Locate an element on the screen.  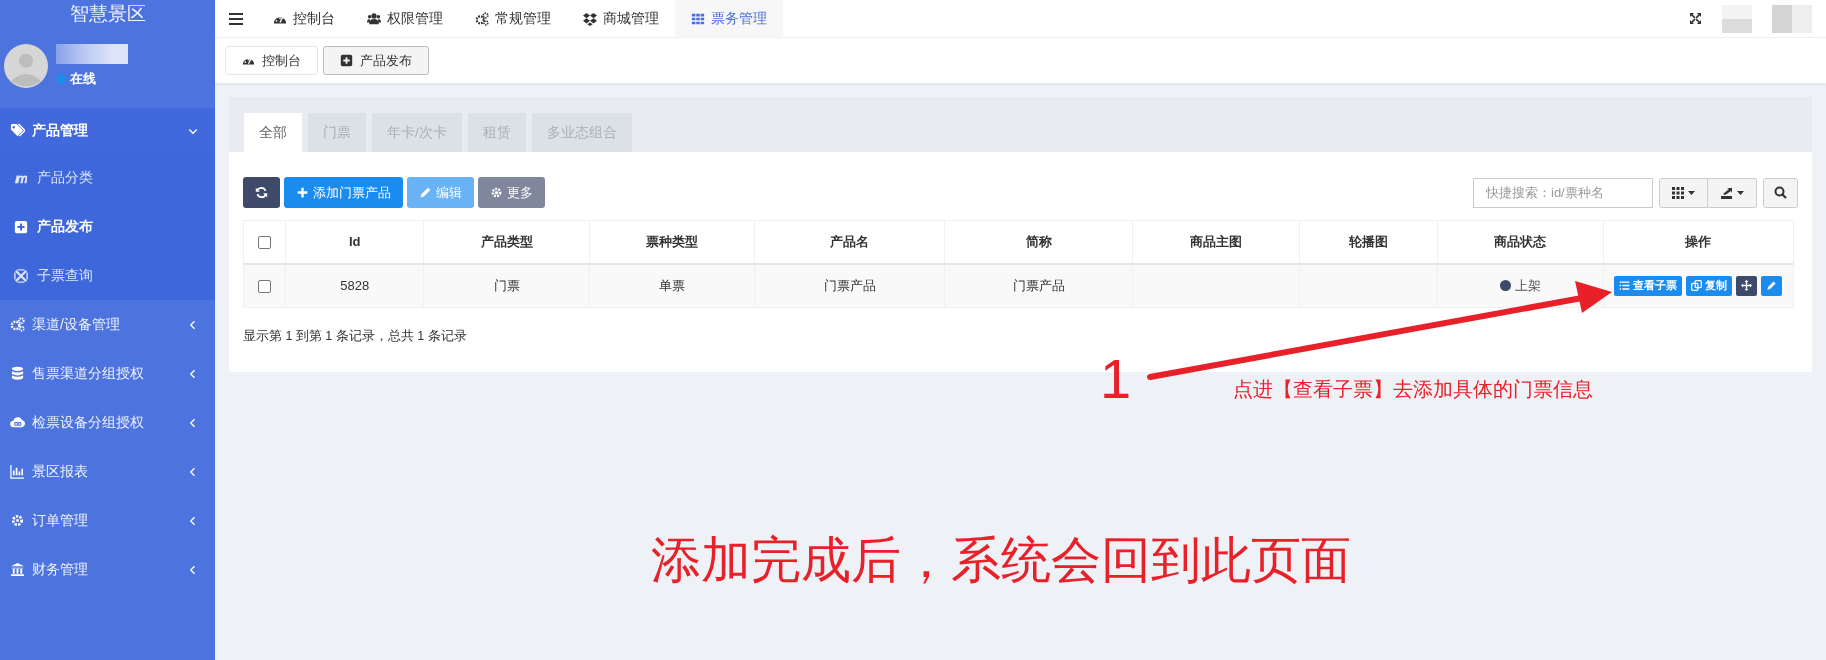
search-field: 快捷搜索：id/票种名 is located at coordinates (1563, 192).